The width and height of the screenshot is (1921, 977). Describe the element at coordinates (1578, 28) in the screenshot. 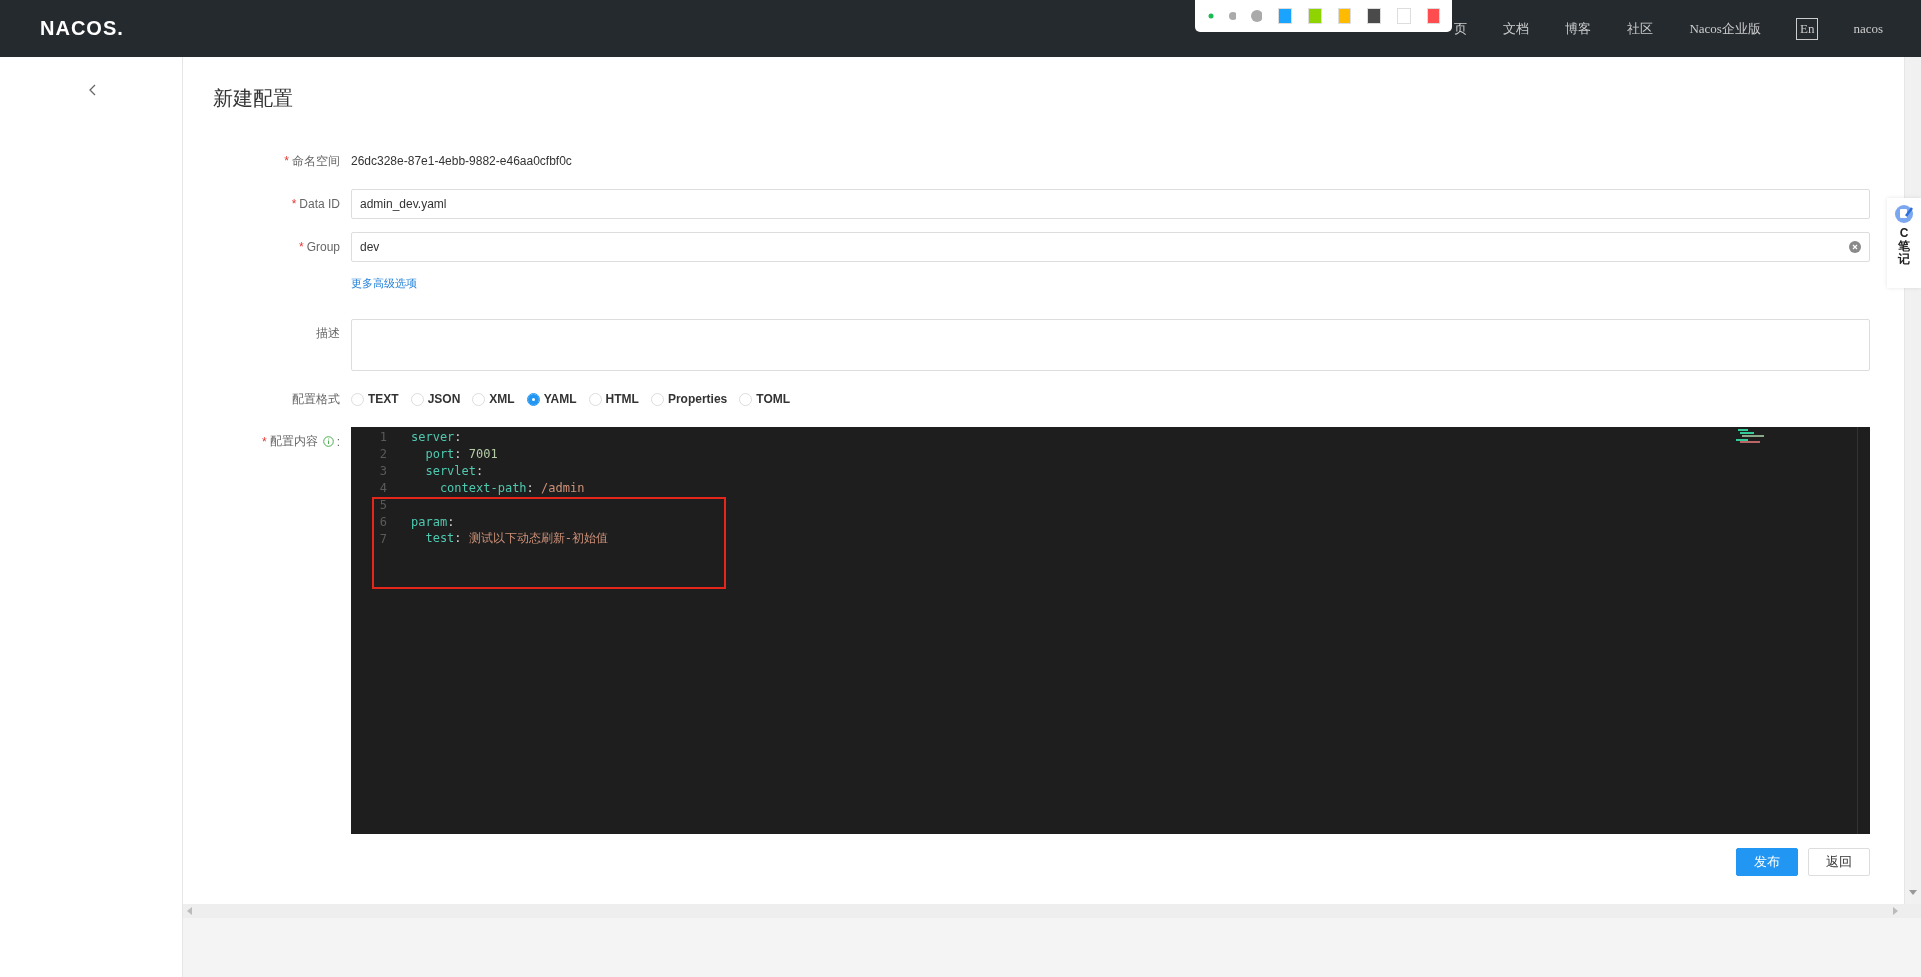

I see `nav-link: 博客` at that location.